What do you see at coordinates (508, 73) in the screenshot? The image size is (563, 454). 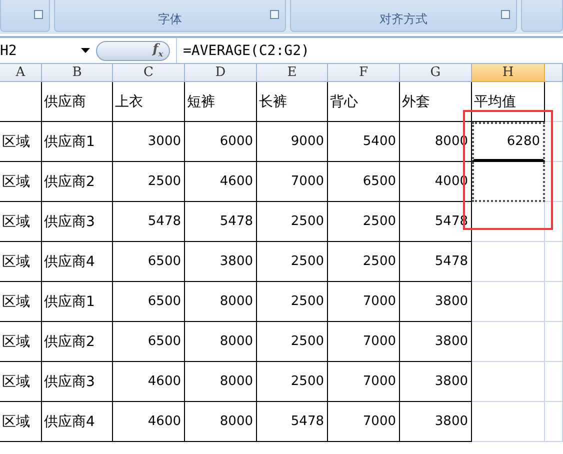 I see `column-header: H` at bounding box center [508, 73].